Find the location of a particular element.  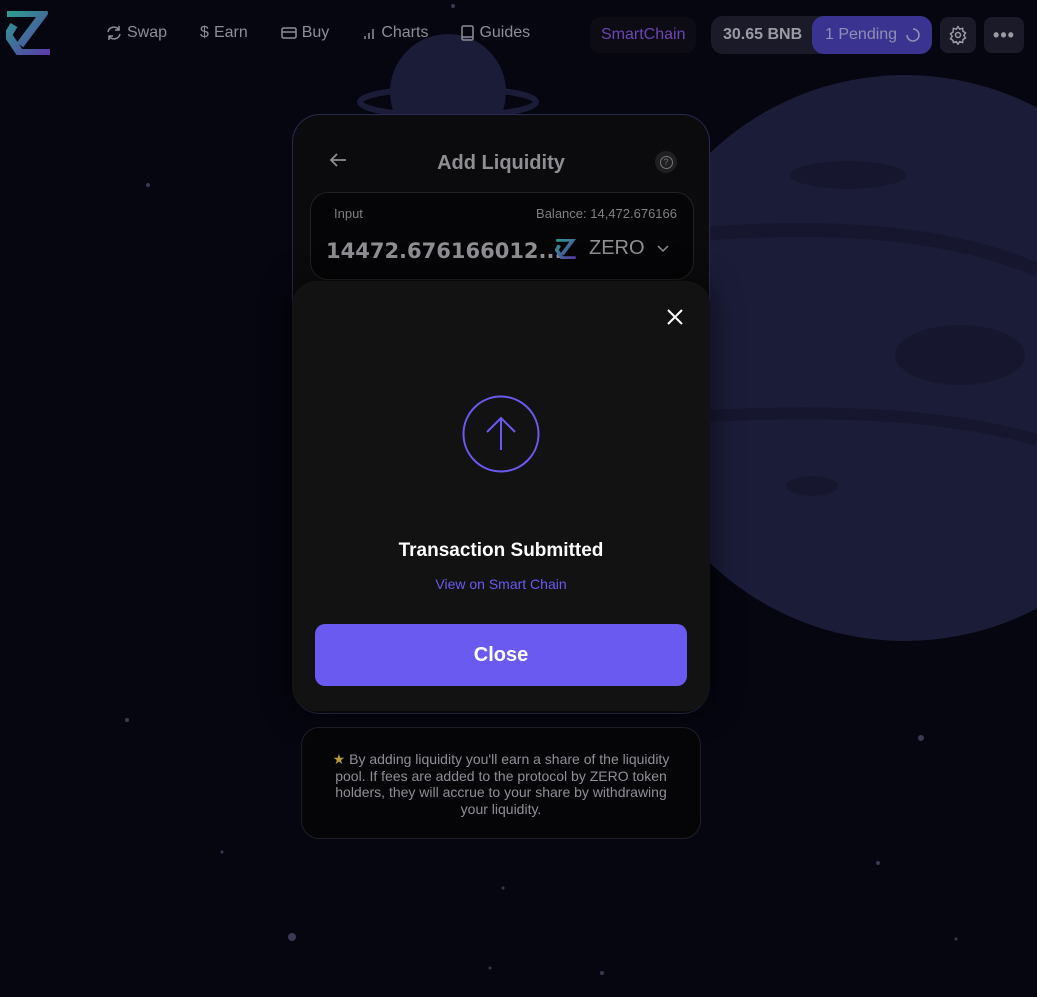

chevron-down-icon is located at coordinates (663, 248).